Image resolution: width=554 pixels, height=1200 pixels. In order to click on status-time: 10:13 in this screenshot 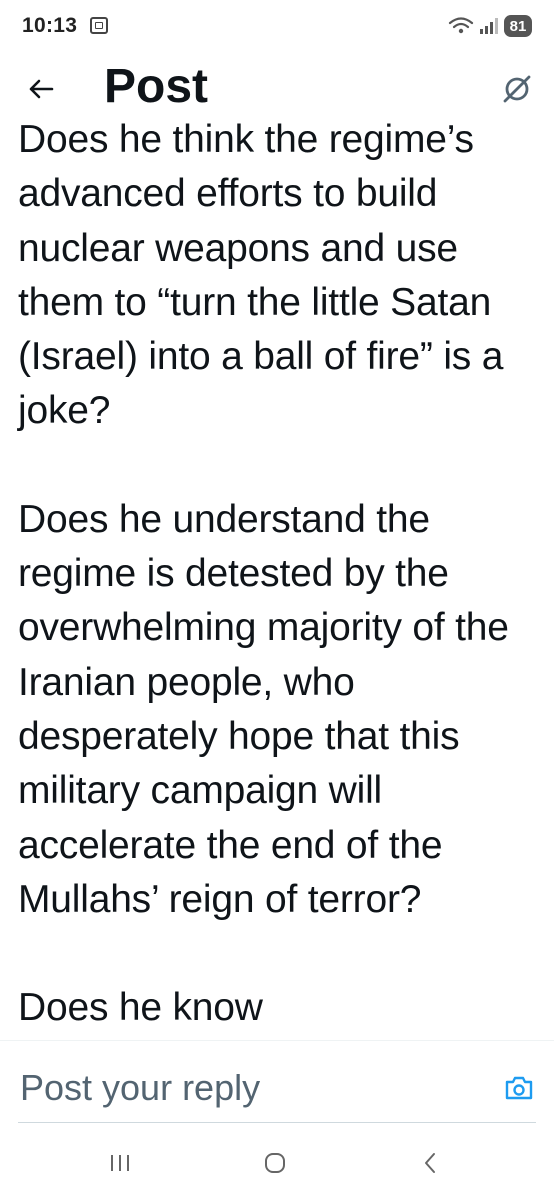, I will do `click(50, 25)`.